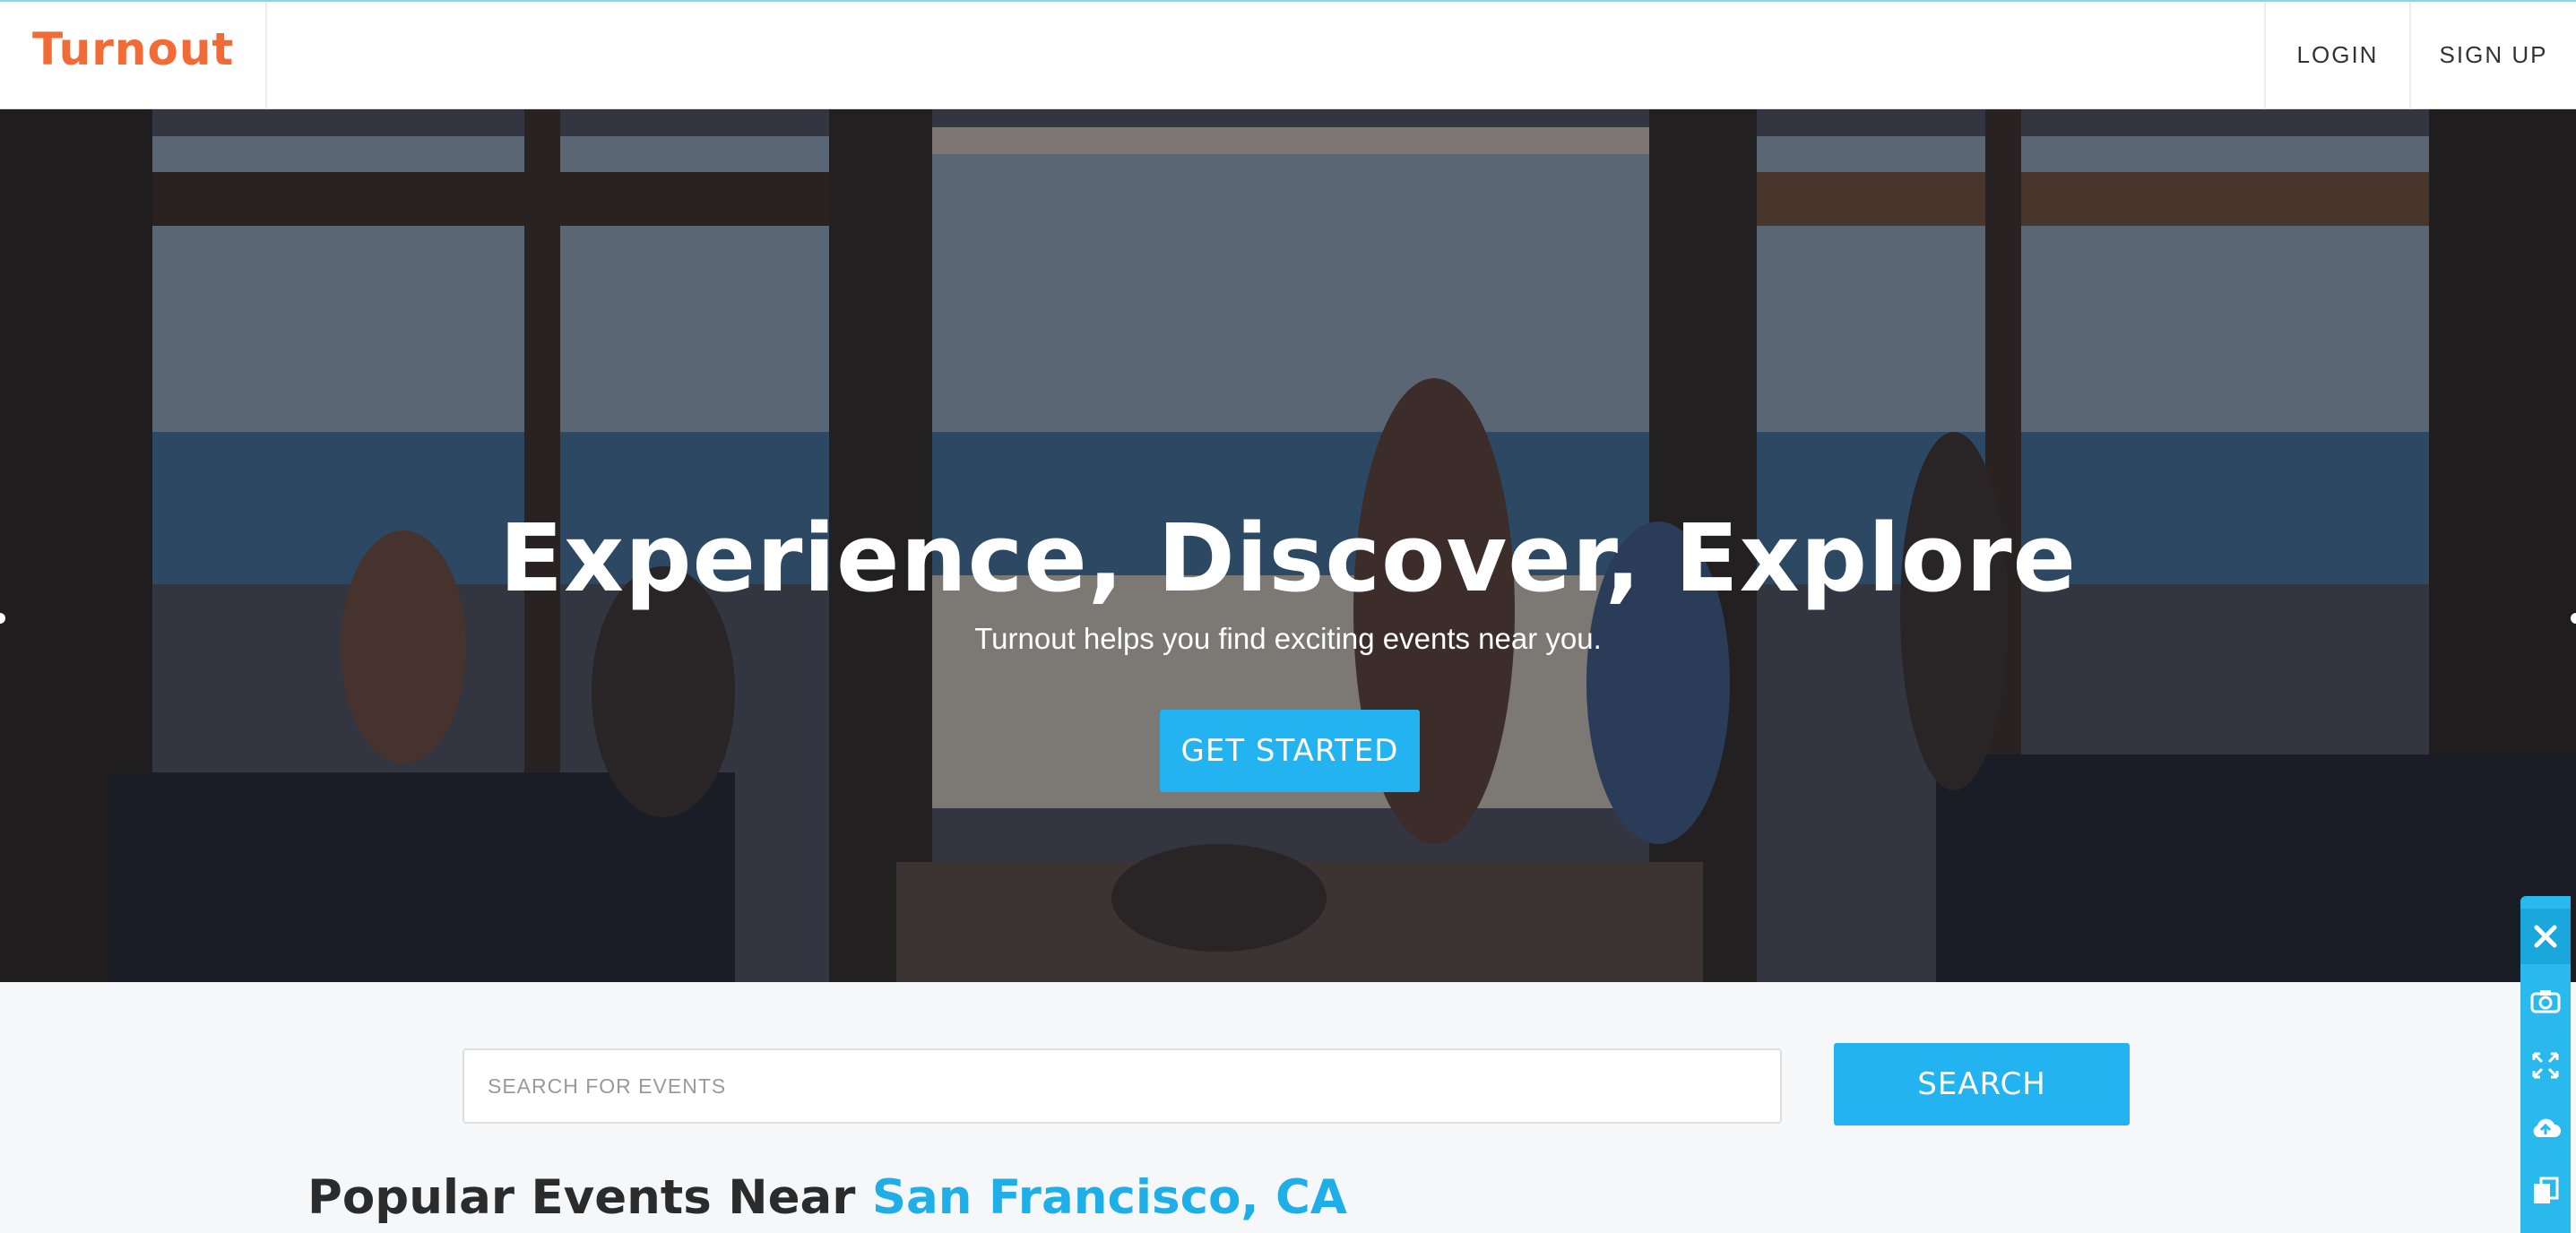  I want to click on camera-icon, so click(2545, 1000).